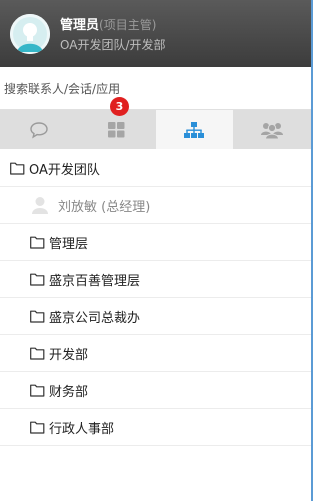 The image size is (320, 501). I want to click on tree-group-row: 开发部, so click(155, 353).